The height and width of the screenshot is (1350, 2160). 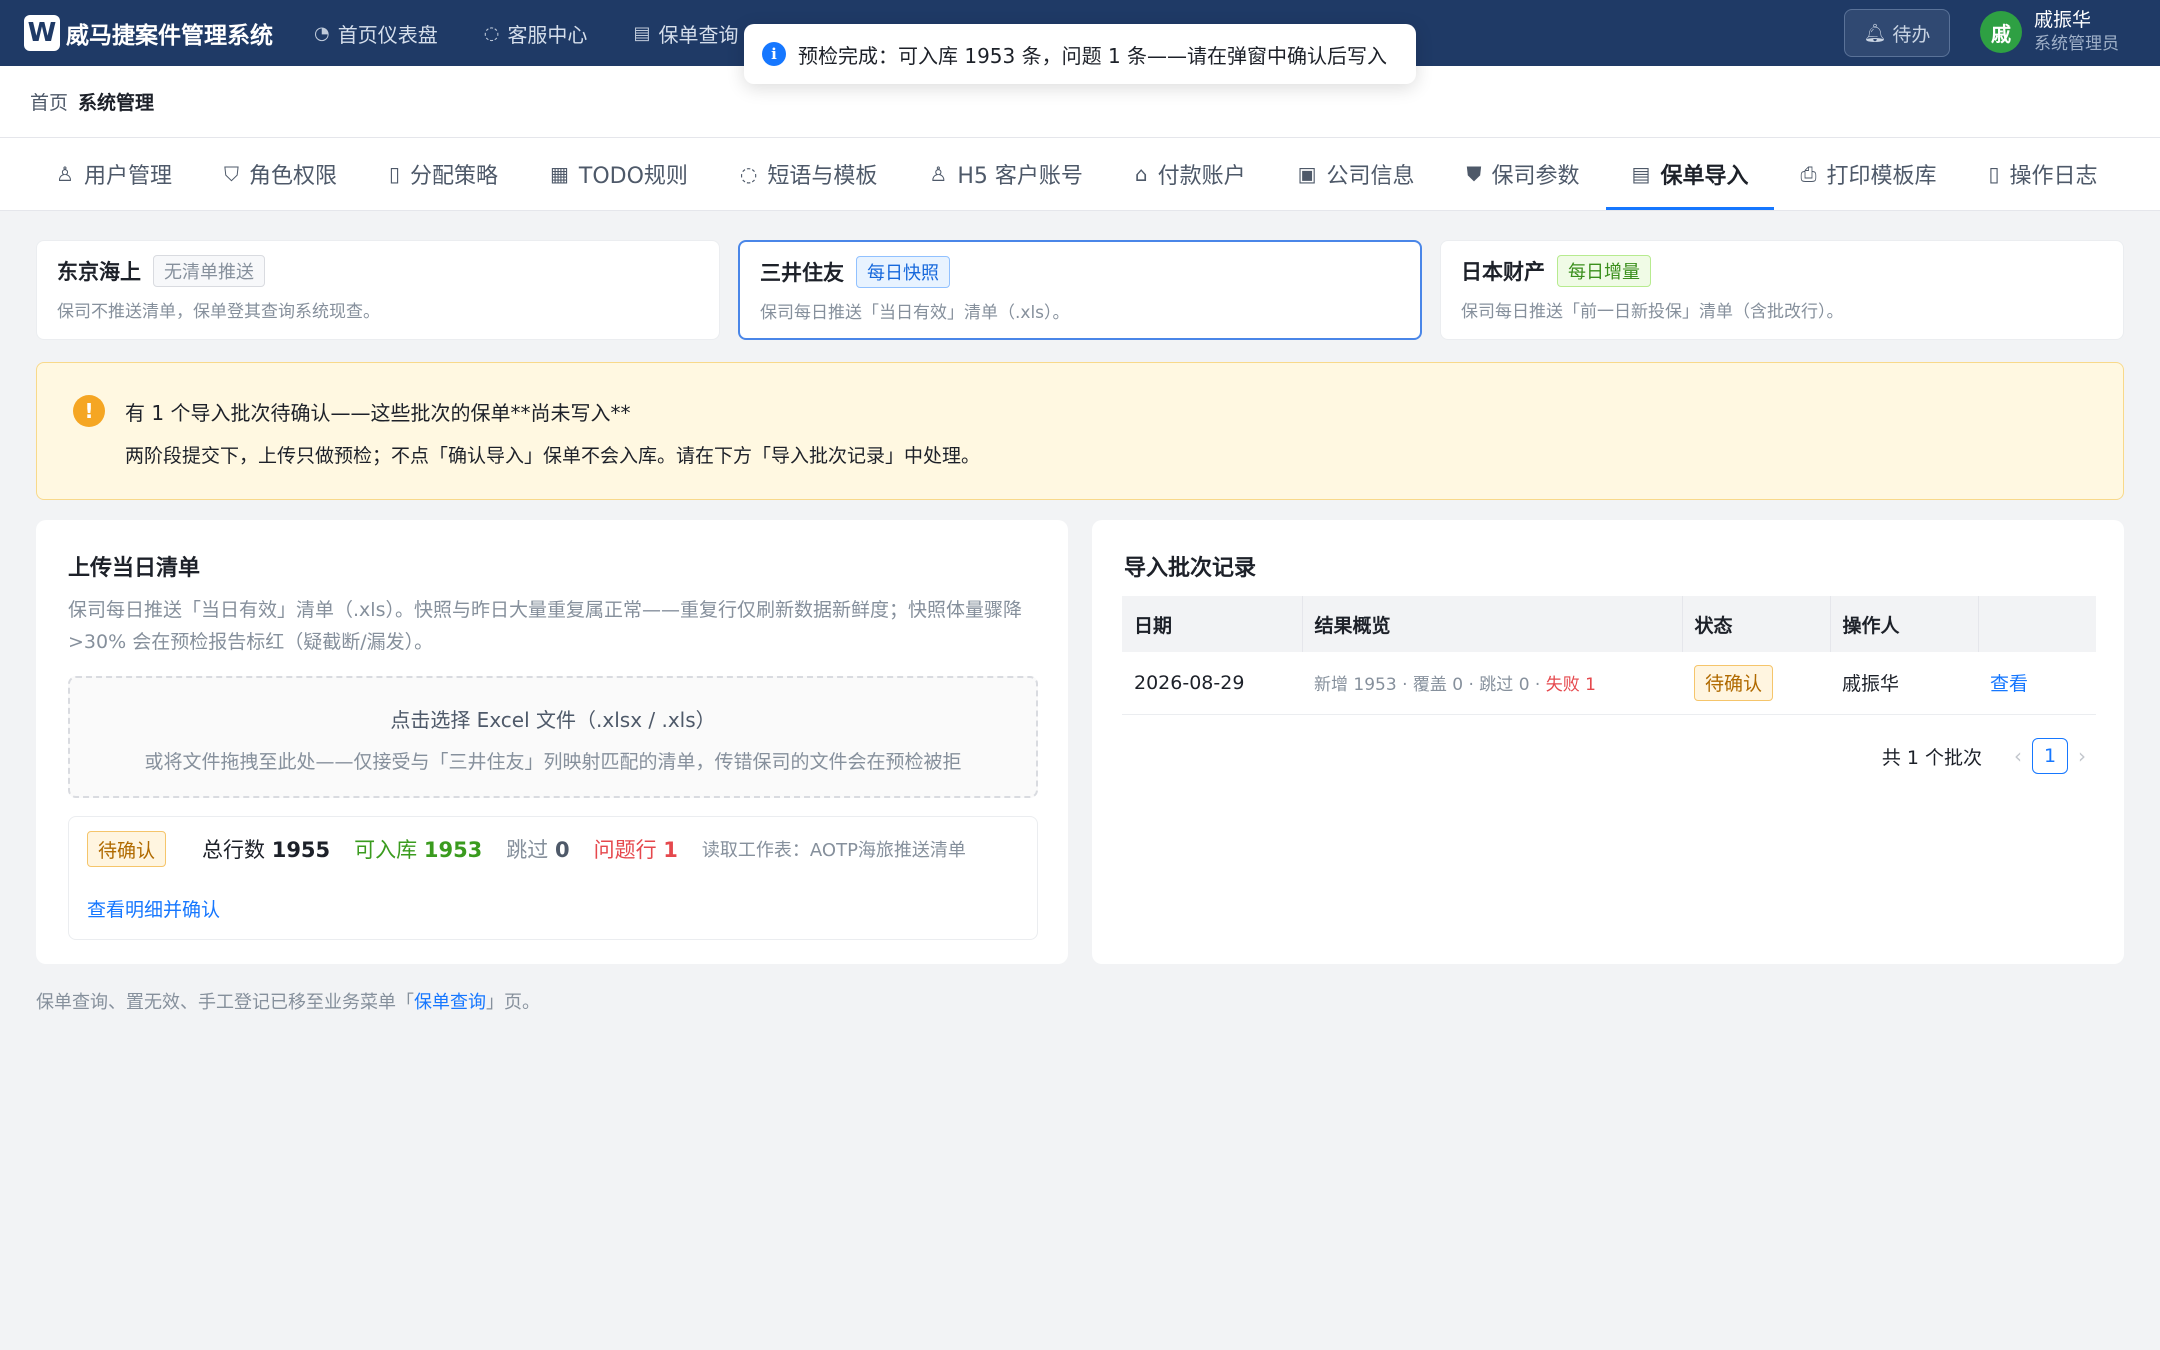 I want to click on total-rows-label: 总行数, so click(x=234, y=850).